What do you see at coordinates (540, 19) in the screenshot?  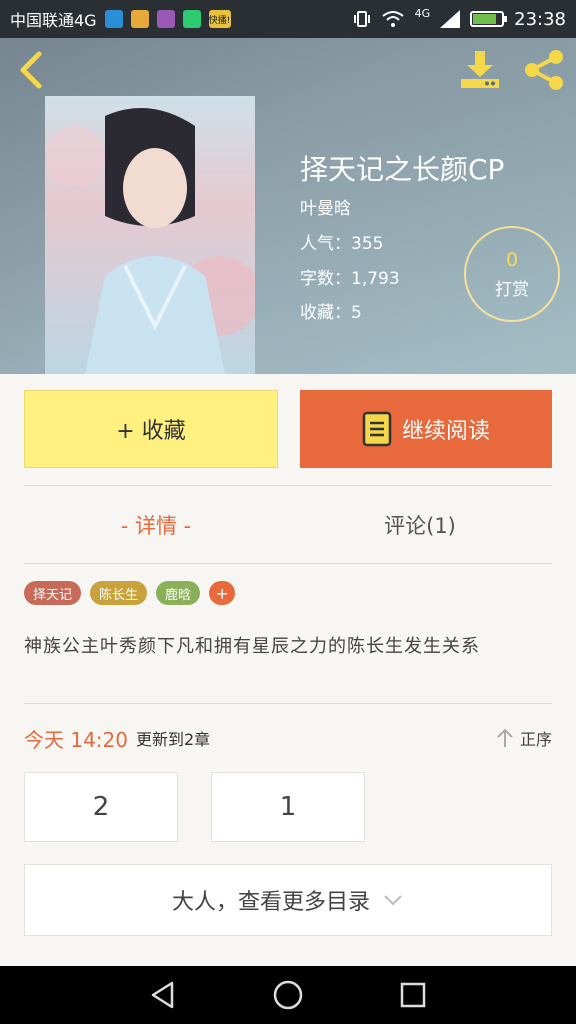 I see `status-time: 23:38` at bounding box center [540, 19].